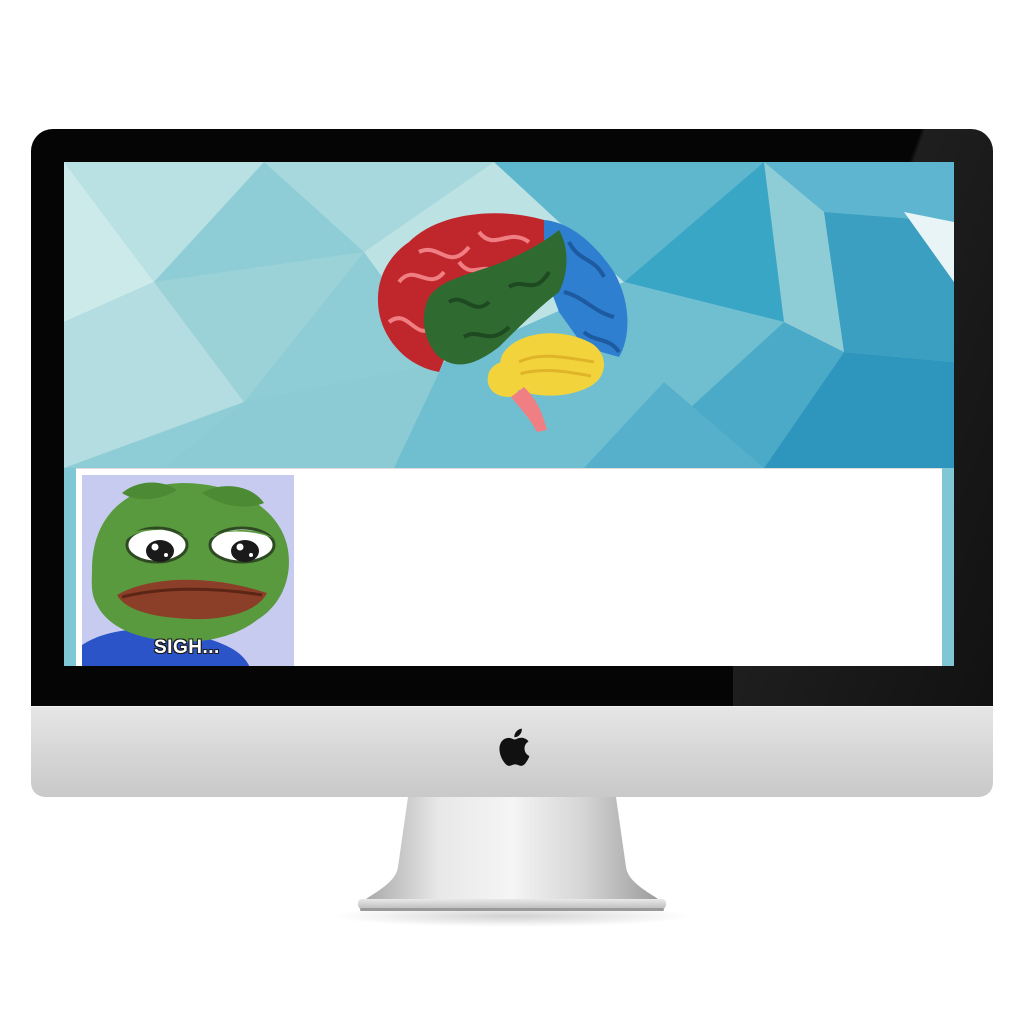 The image size is (1024, 1024). Describe the element at coordinates (512, 854) in the screenshot. I see `monitor-stand` at that location.